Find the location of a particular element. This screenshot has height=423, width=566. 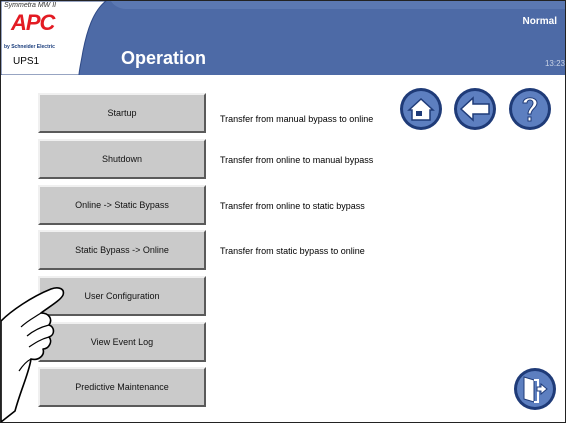

logo-byline: by Schneider Electric is located at coordinates (29, 47).